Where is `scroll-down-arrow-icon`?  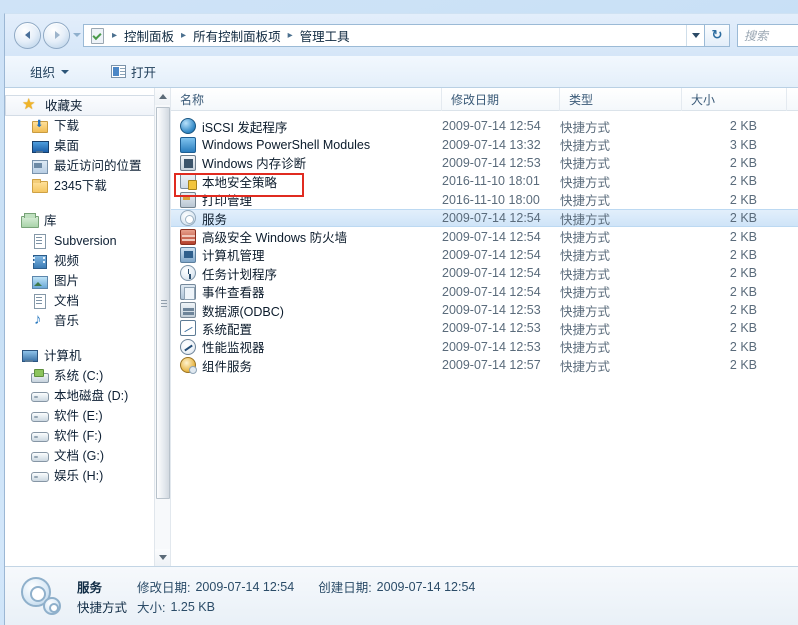
scroll-down-arrow-icon is located at coordinates (162, 557).